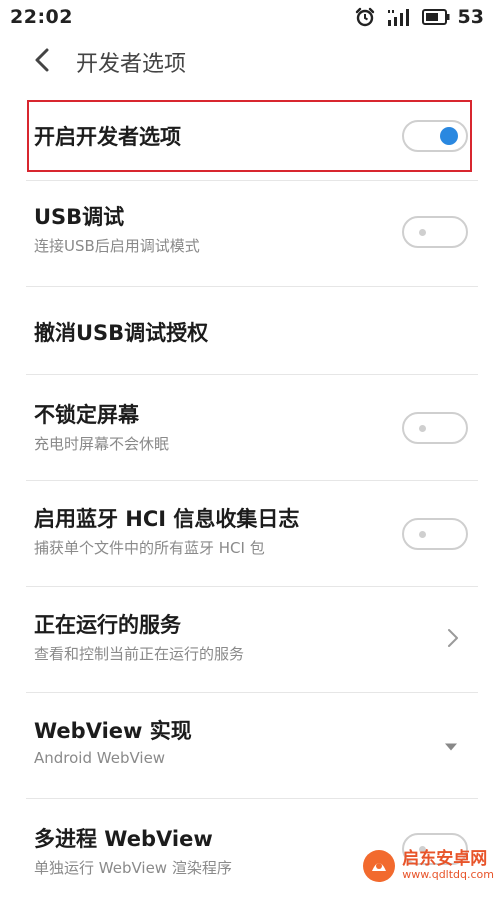 The height and width of the screenshot is (899, 500). I want to click on setting-subtitle: 单独运行 WebView 渲染程序, so click(133, 868).